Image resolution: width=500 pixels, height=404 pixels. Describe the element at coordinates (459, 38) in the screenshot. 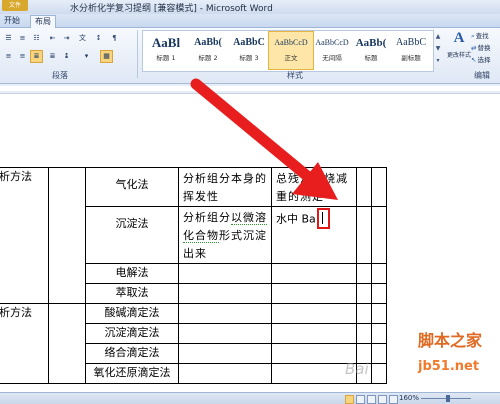

I see `change-styles-icon: A` at that location.